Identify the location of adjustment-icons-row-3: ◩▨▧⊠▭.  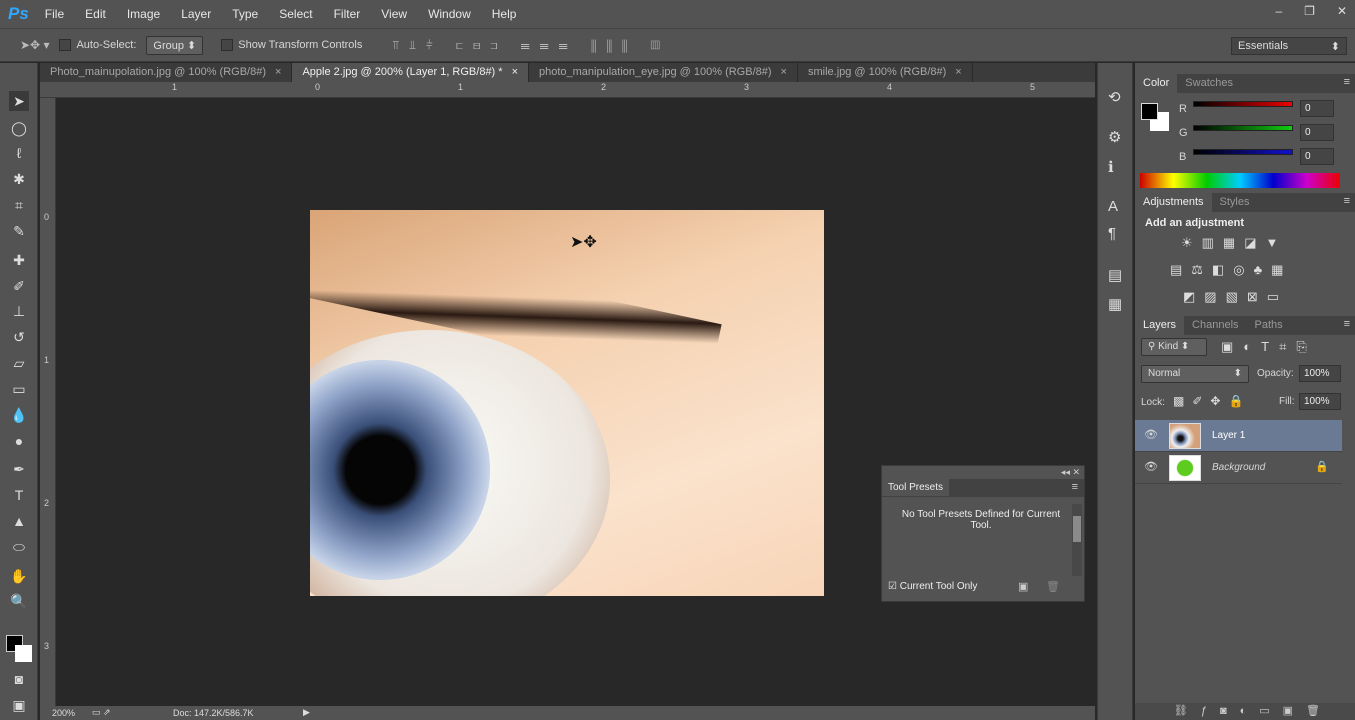
(1235, 297).